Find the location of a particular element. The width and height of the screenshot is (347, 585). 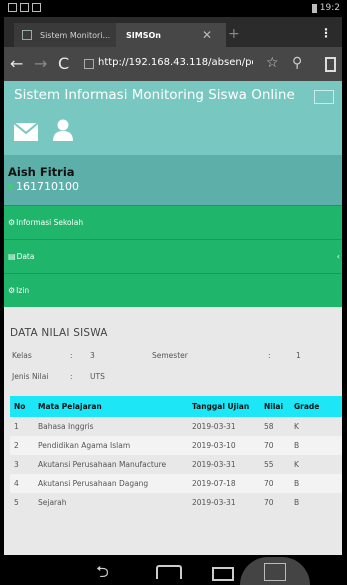

table-cell: 1 is located at coordinates (16, 426).